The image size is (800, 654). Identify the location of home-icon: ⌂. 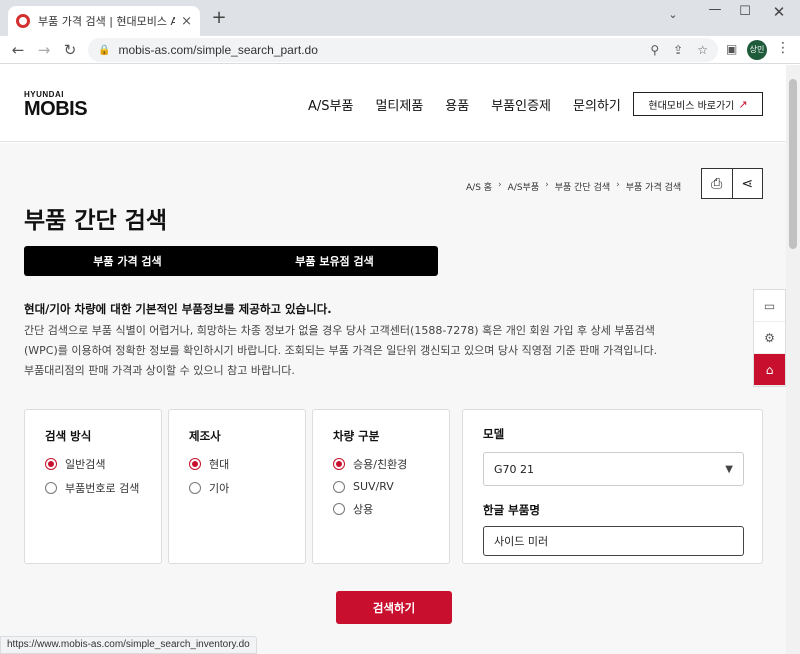
(769, 370).